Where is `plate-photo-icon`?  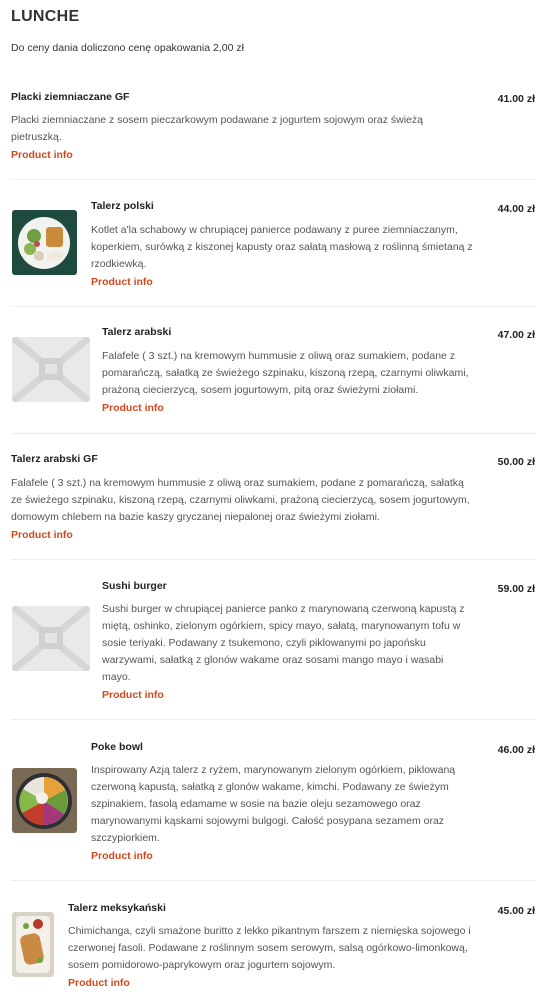 plate-photo-icon is located at coordinates (44, 242).